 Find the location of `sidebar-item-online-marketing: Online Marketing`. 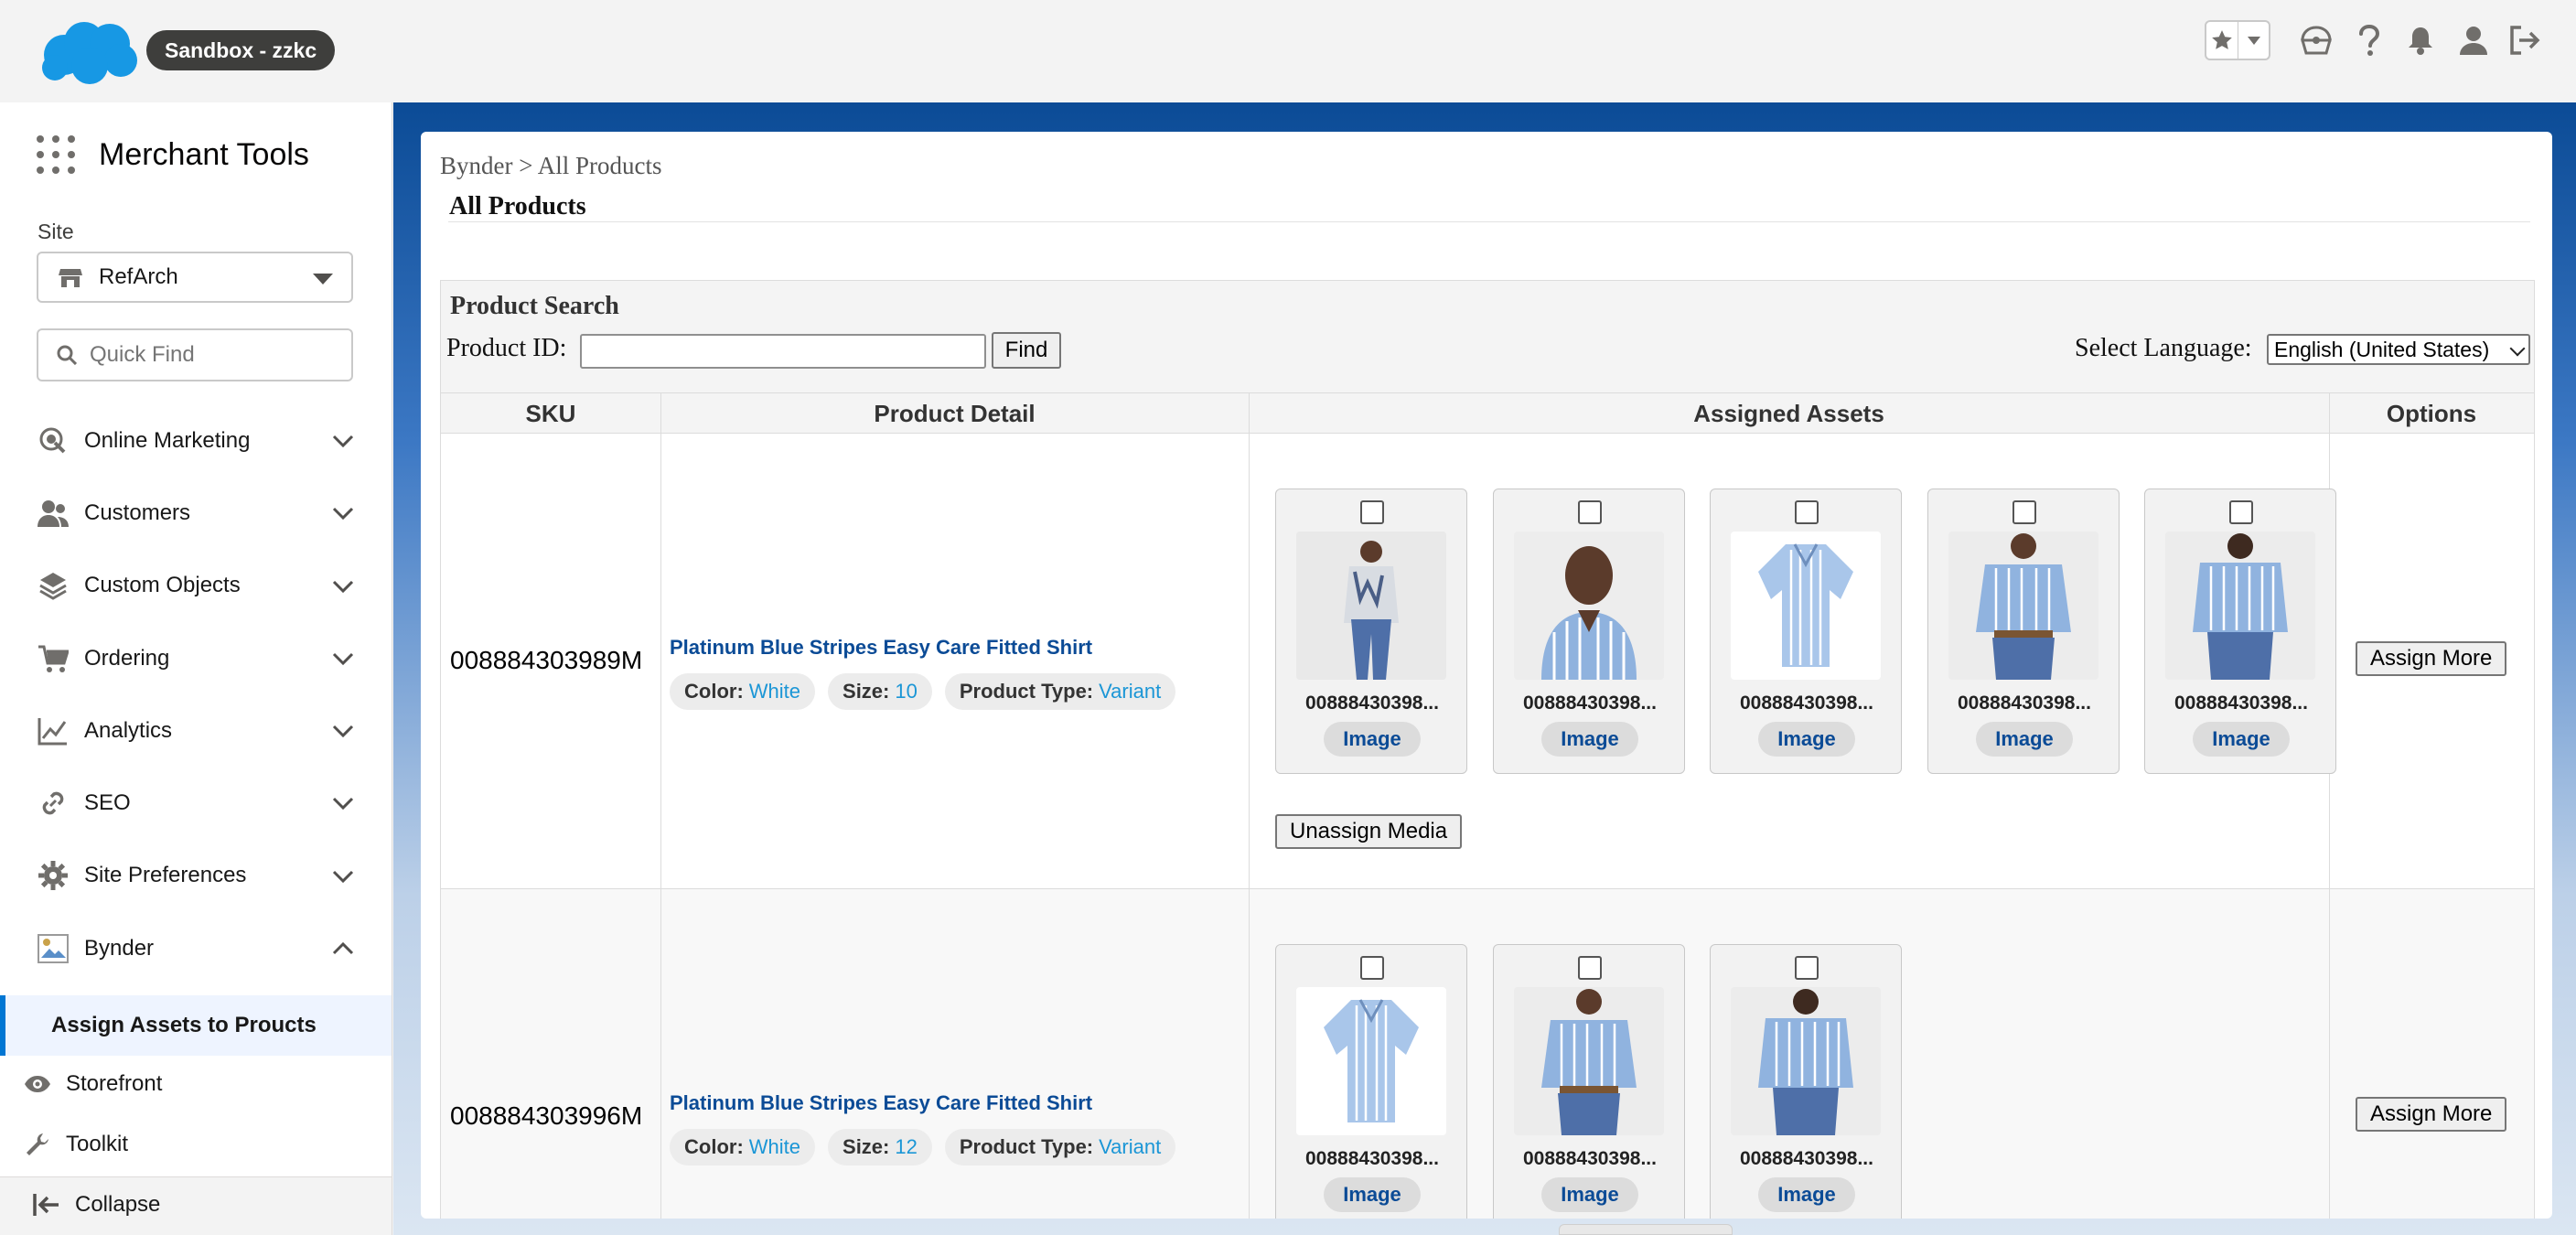

sidebar-item-online-marketing: Online Marketing is located at coordinates (196, 441).